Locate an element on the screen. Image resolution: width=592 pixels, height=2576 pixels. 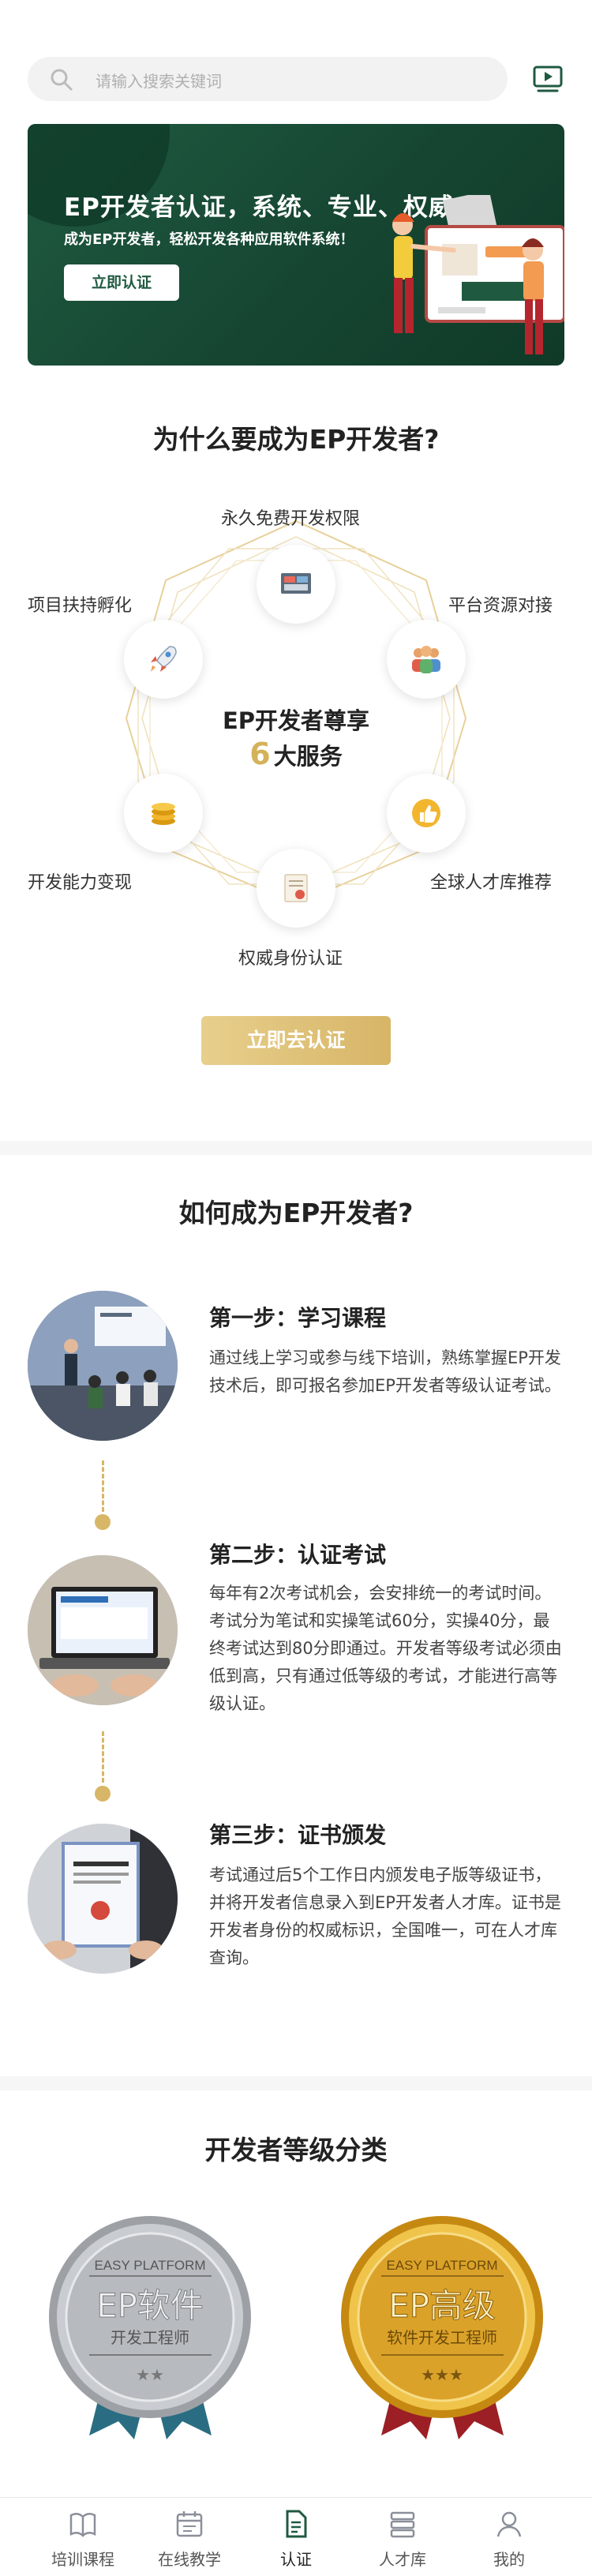
banner-illustration is located at coordinates (478, 274).